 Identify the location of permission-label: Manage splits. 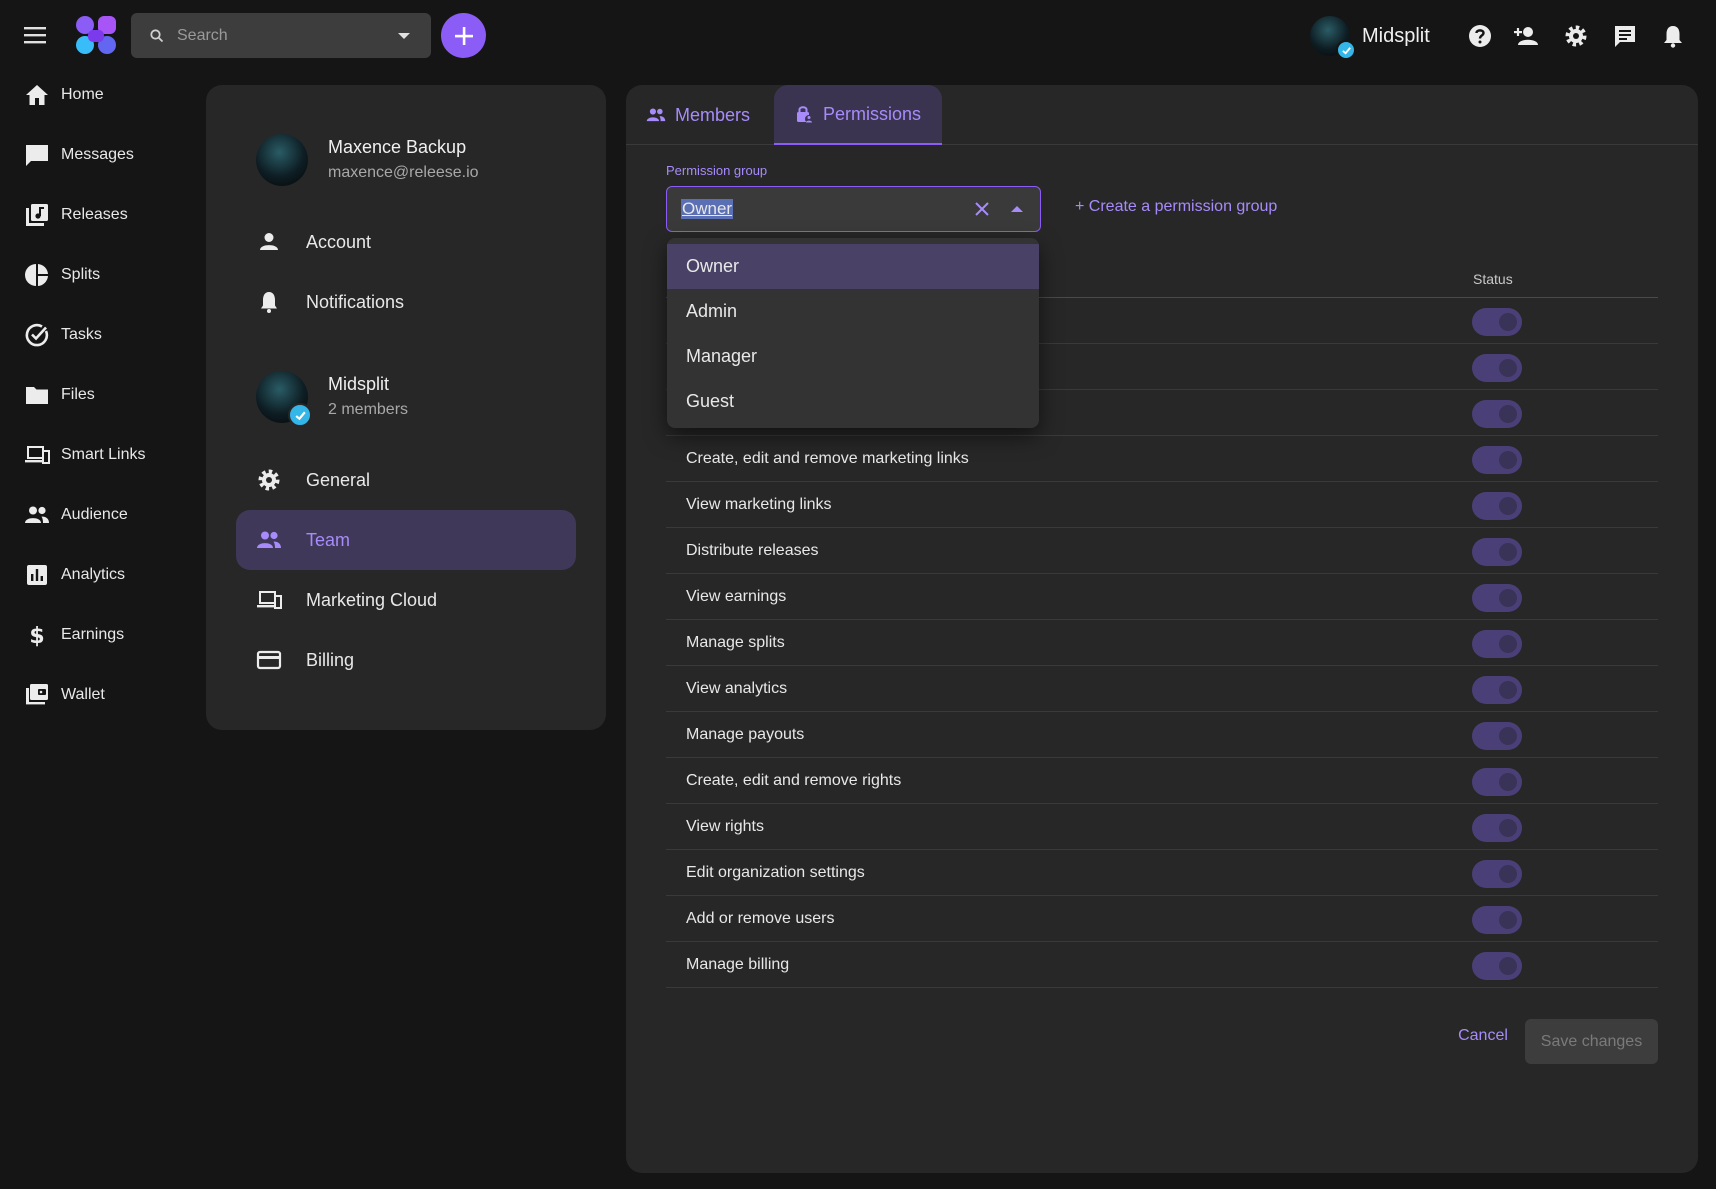
(735, 642).